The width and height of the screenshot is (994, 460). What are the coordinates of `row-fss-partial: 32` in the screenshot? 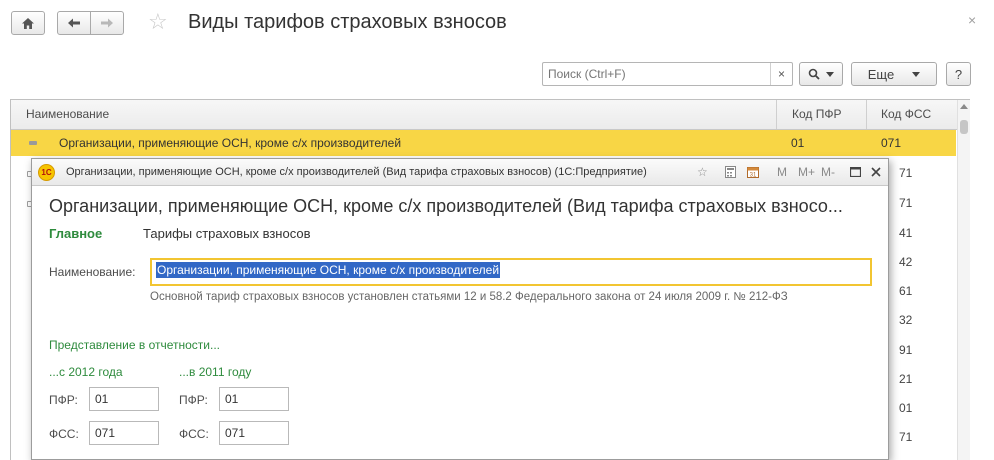 It's located at (906, 320).